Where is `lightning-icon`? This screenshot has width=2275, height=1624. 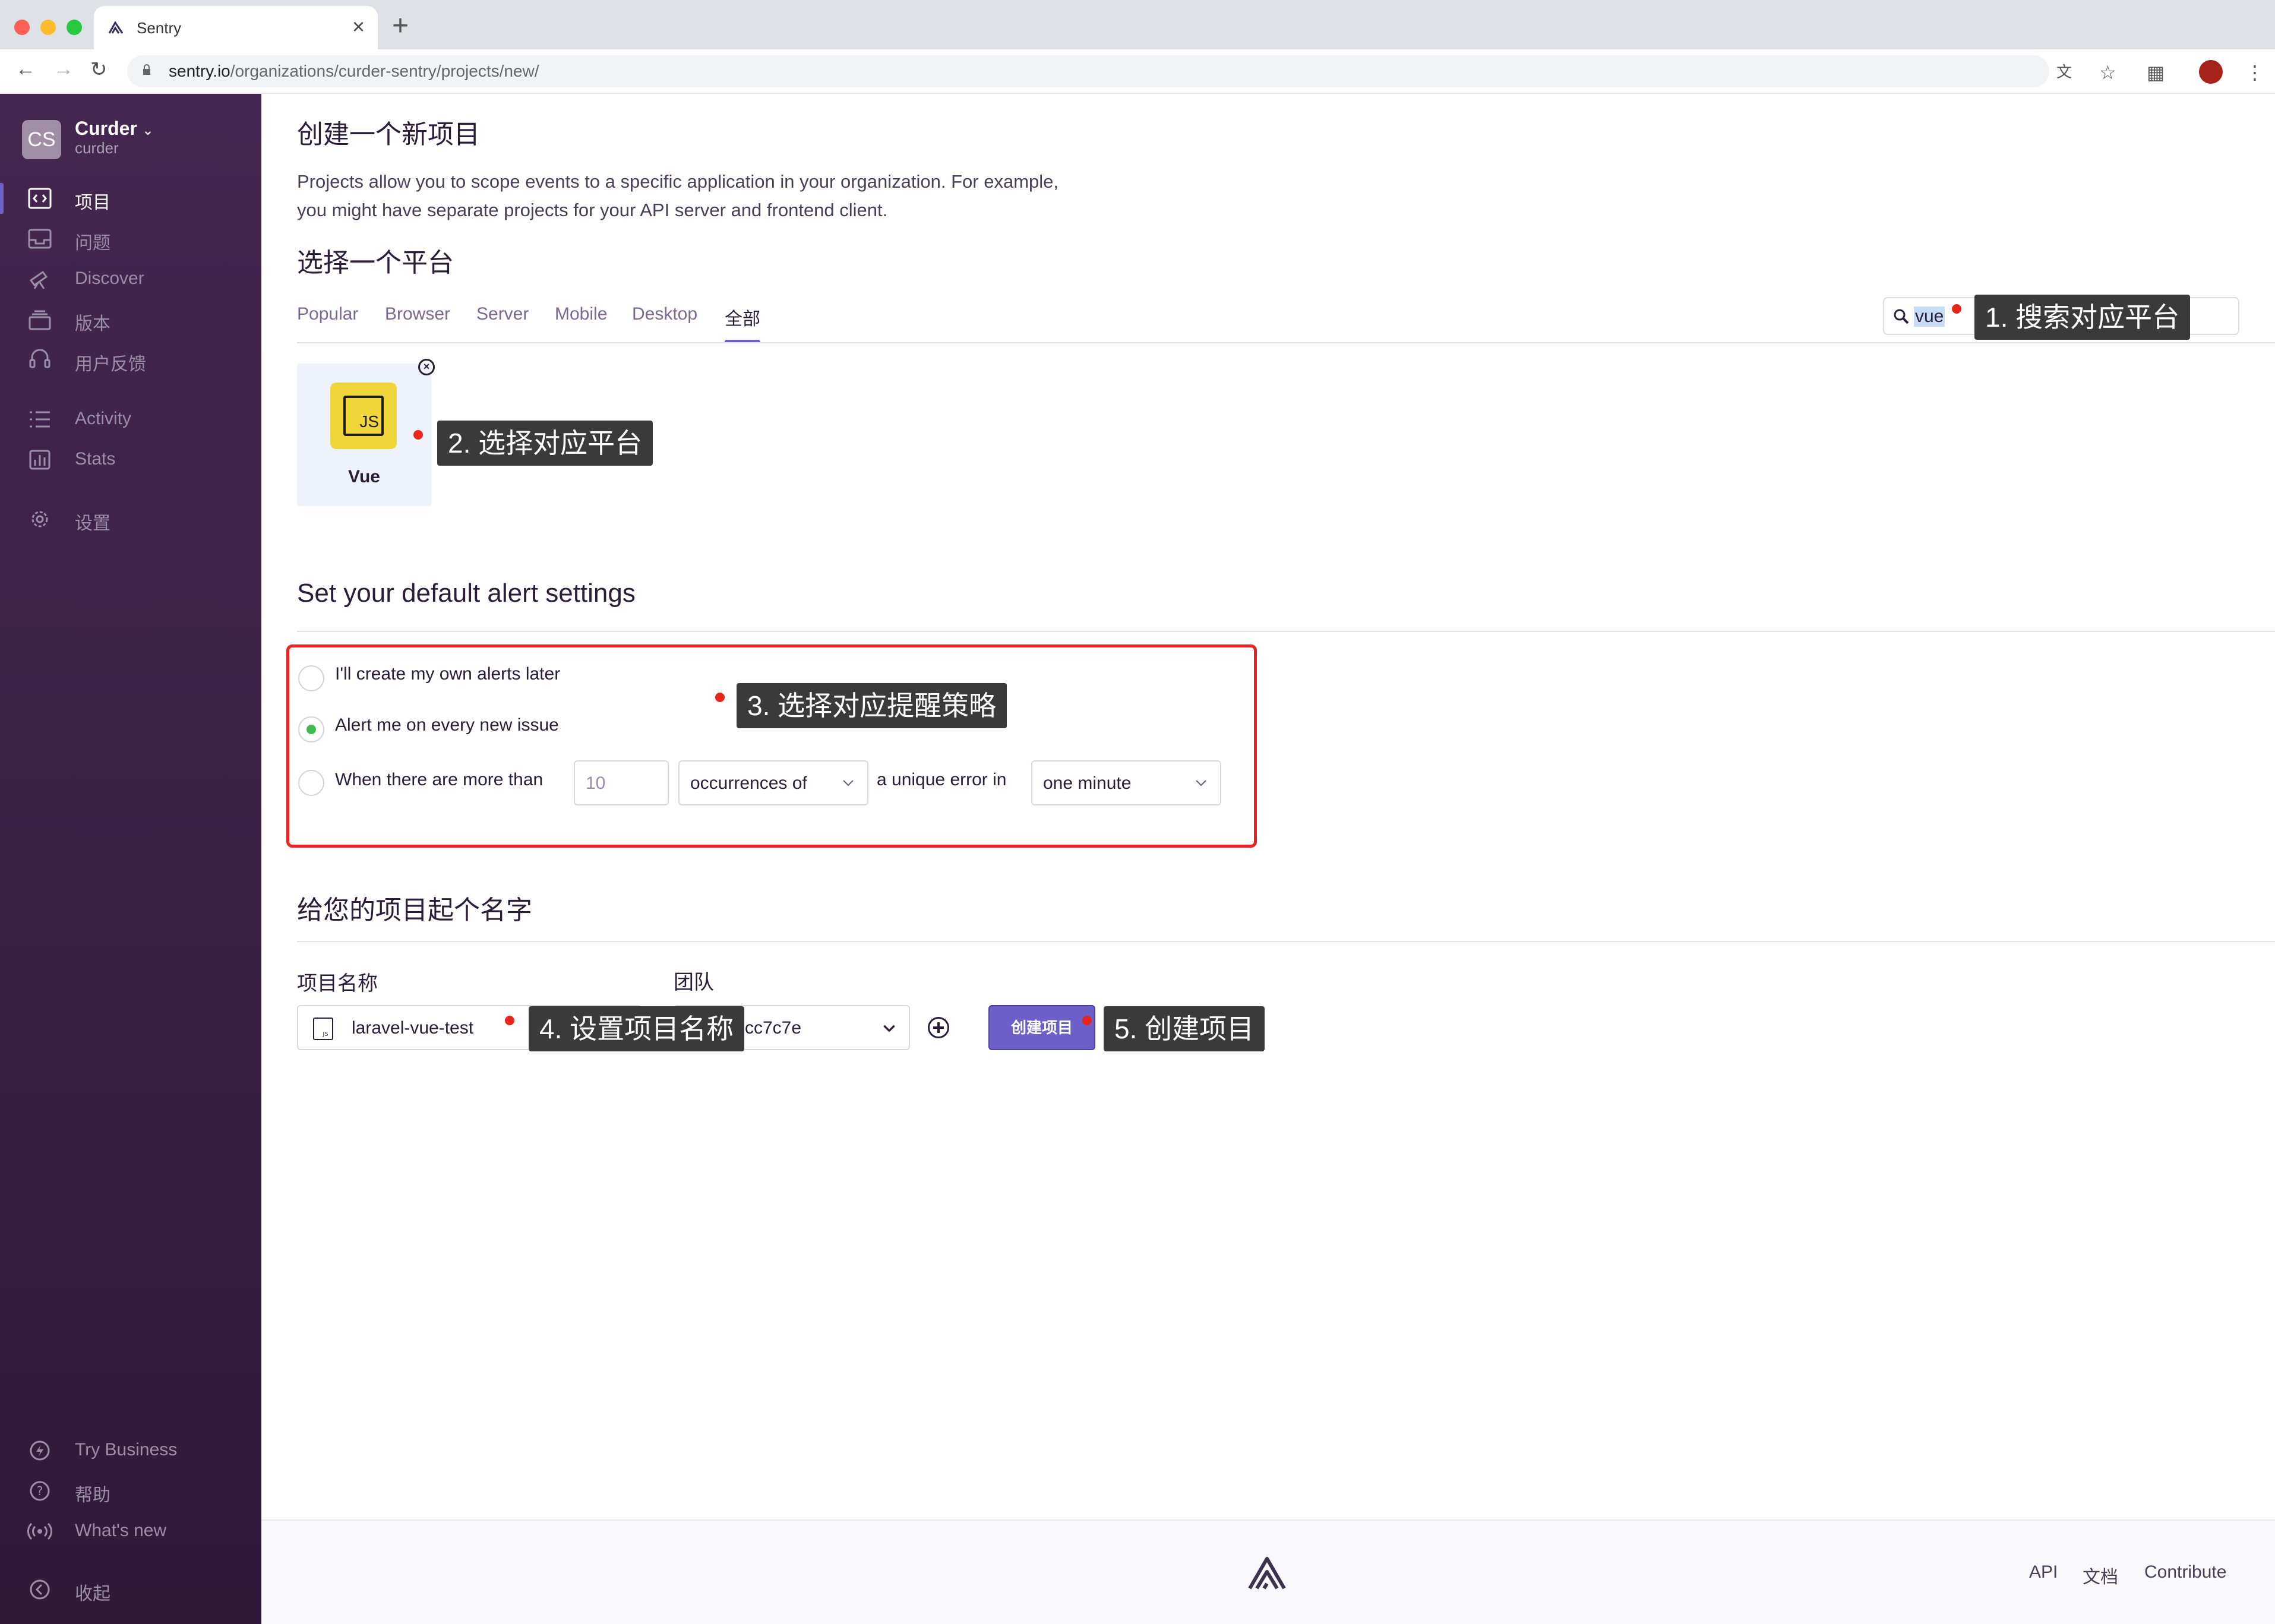 lightning-icon is located at coordinates (40, 1450).